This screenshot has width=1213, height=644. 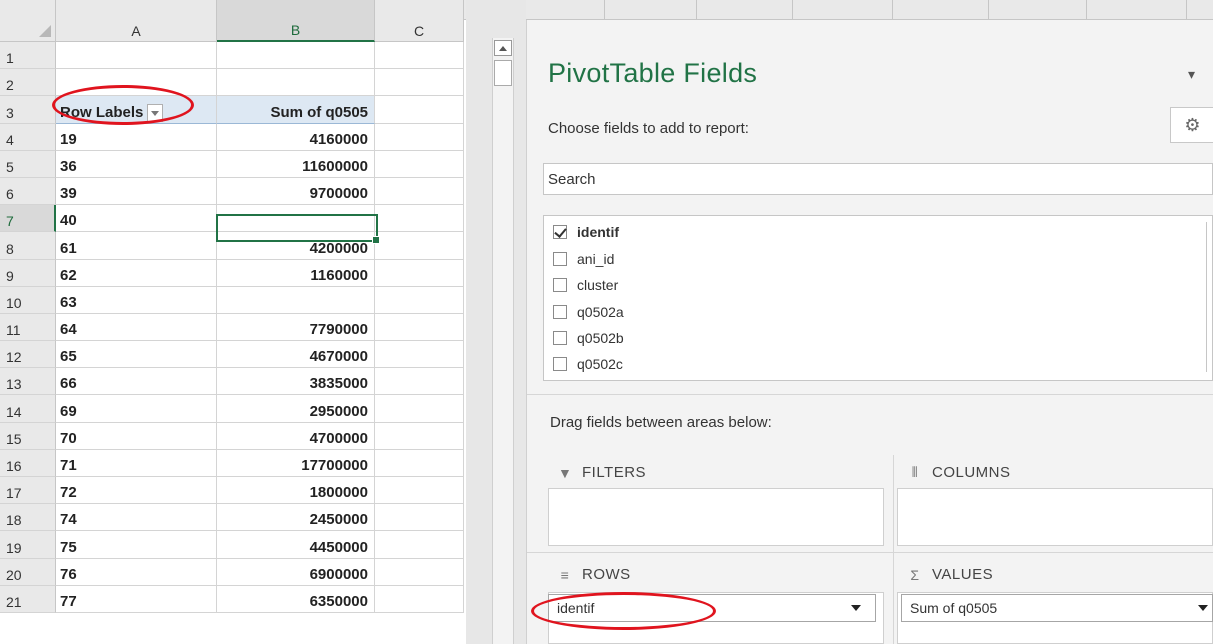 I want to click on active-cell-b7, so click(x=298, y=229).